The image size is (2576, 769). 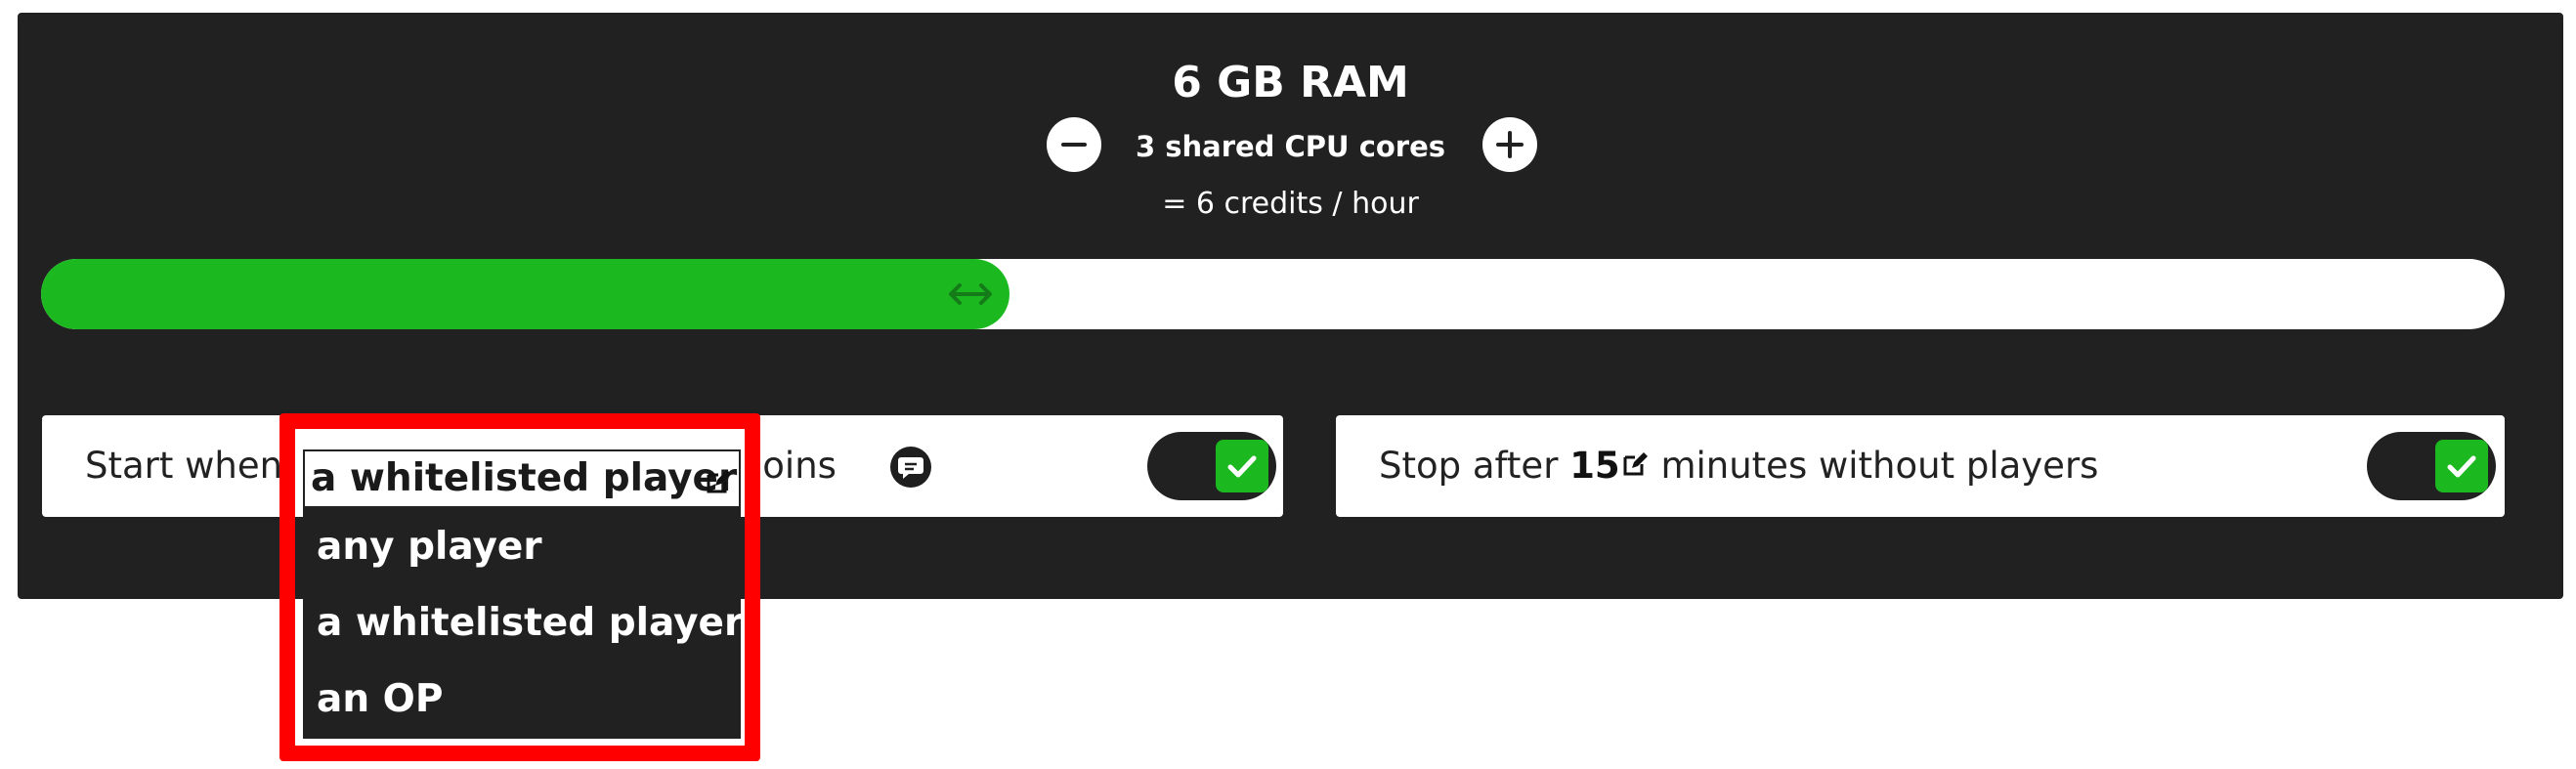 I want to click on autostop-toggle-knob, so click(x=2462, y=466).